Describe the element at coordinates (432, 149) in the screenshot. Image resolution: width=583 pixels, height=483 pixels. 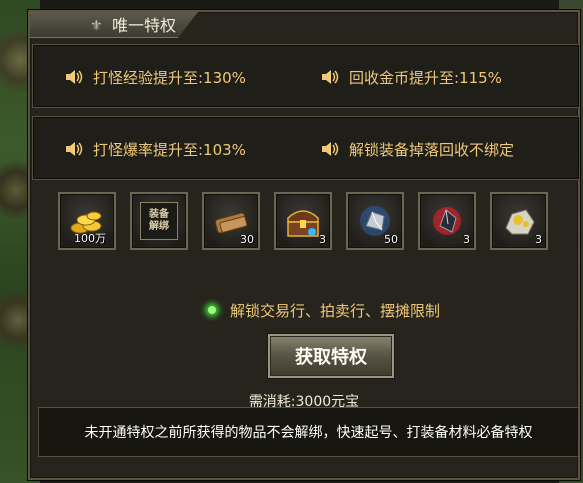
I see `perk-text: 解锁装备掉落回收不绑定` at that location.